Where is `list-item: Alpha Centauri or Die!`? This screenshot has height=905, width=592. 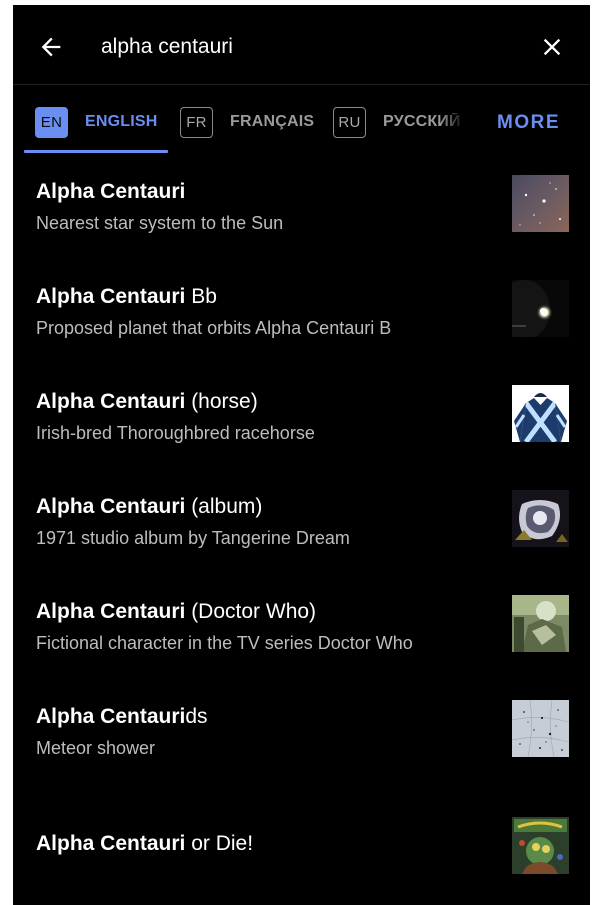 list-item: Alpha Centauri or Die! is located at coordinates (301, 837).